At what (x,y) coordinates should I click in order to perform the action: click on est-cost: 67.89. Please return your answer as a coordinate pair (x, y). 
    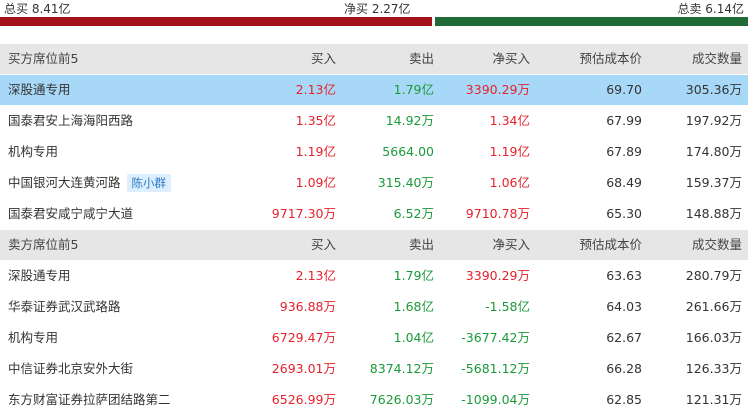
    Looking at the image, I should click on (624, 151).